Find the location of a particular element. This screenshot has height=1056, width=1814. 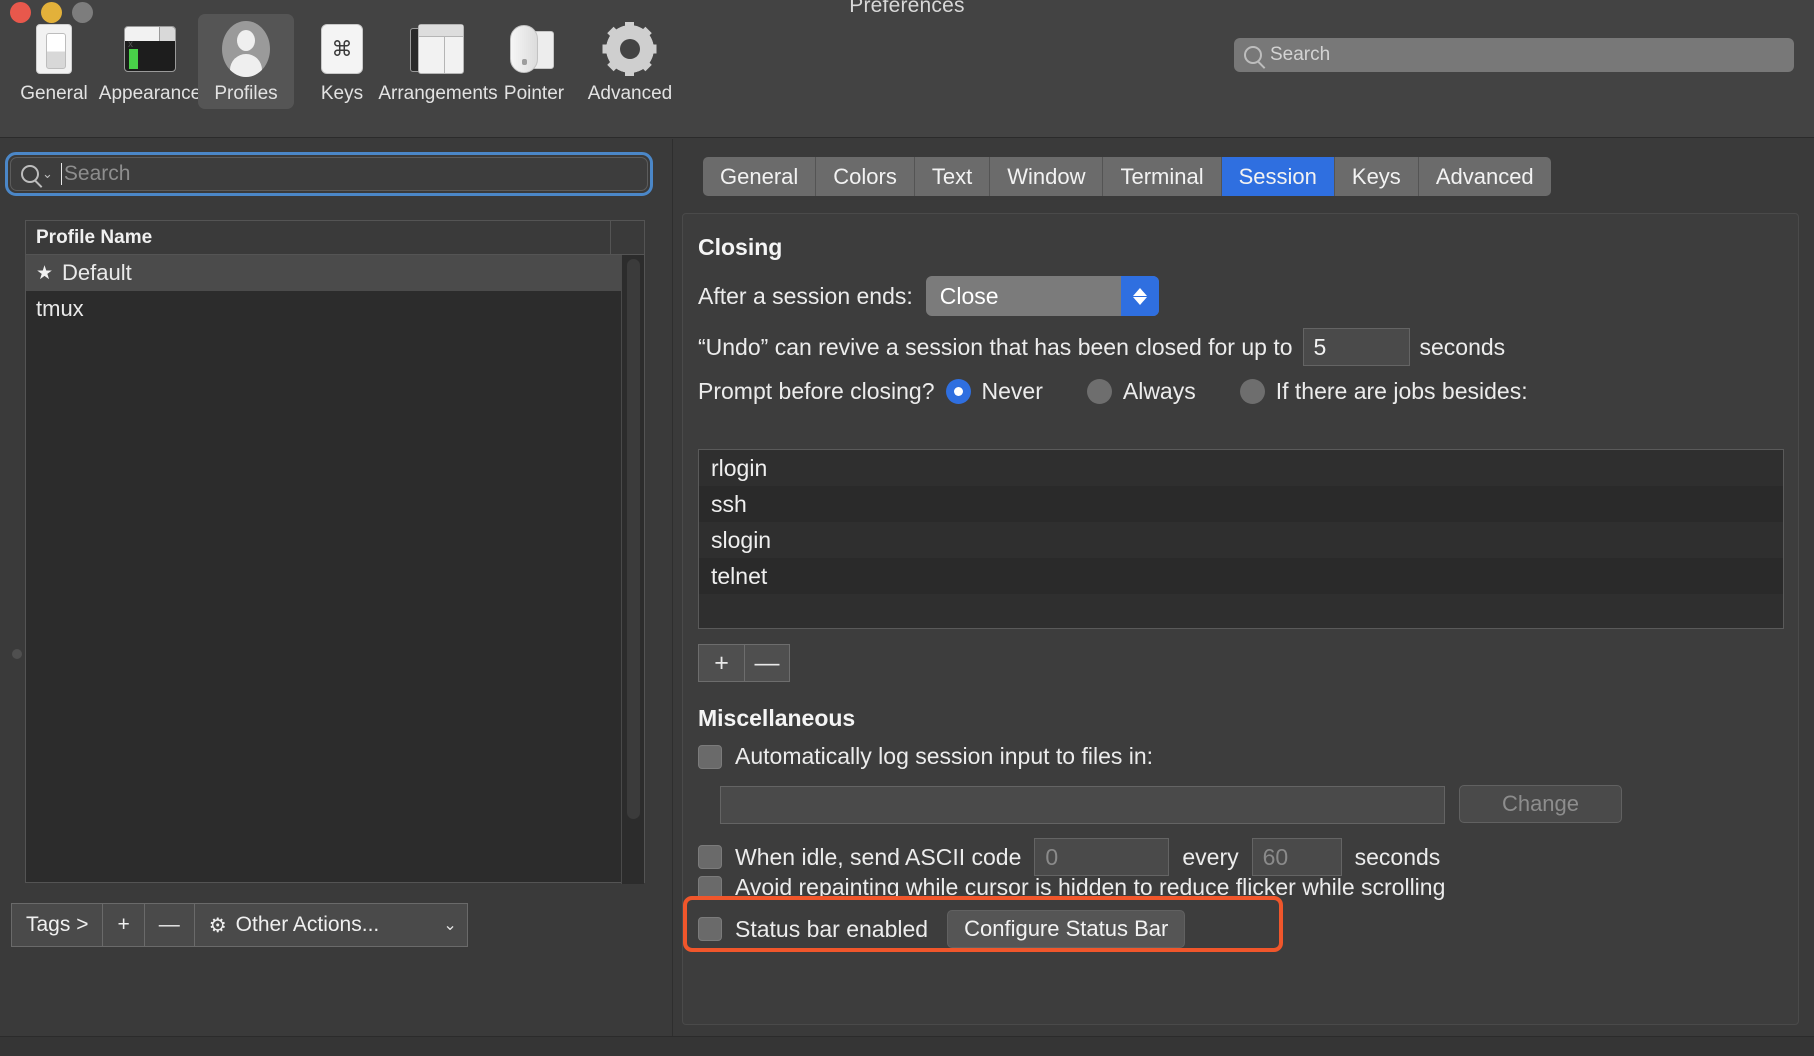

closing-section-title: Closing is located at coordinates (740, 247).